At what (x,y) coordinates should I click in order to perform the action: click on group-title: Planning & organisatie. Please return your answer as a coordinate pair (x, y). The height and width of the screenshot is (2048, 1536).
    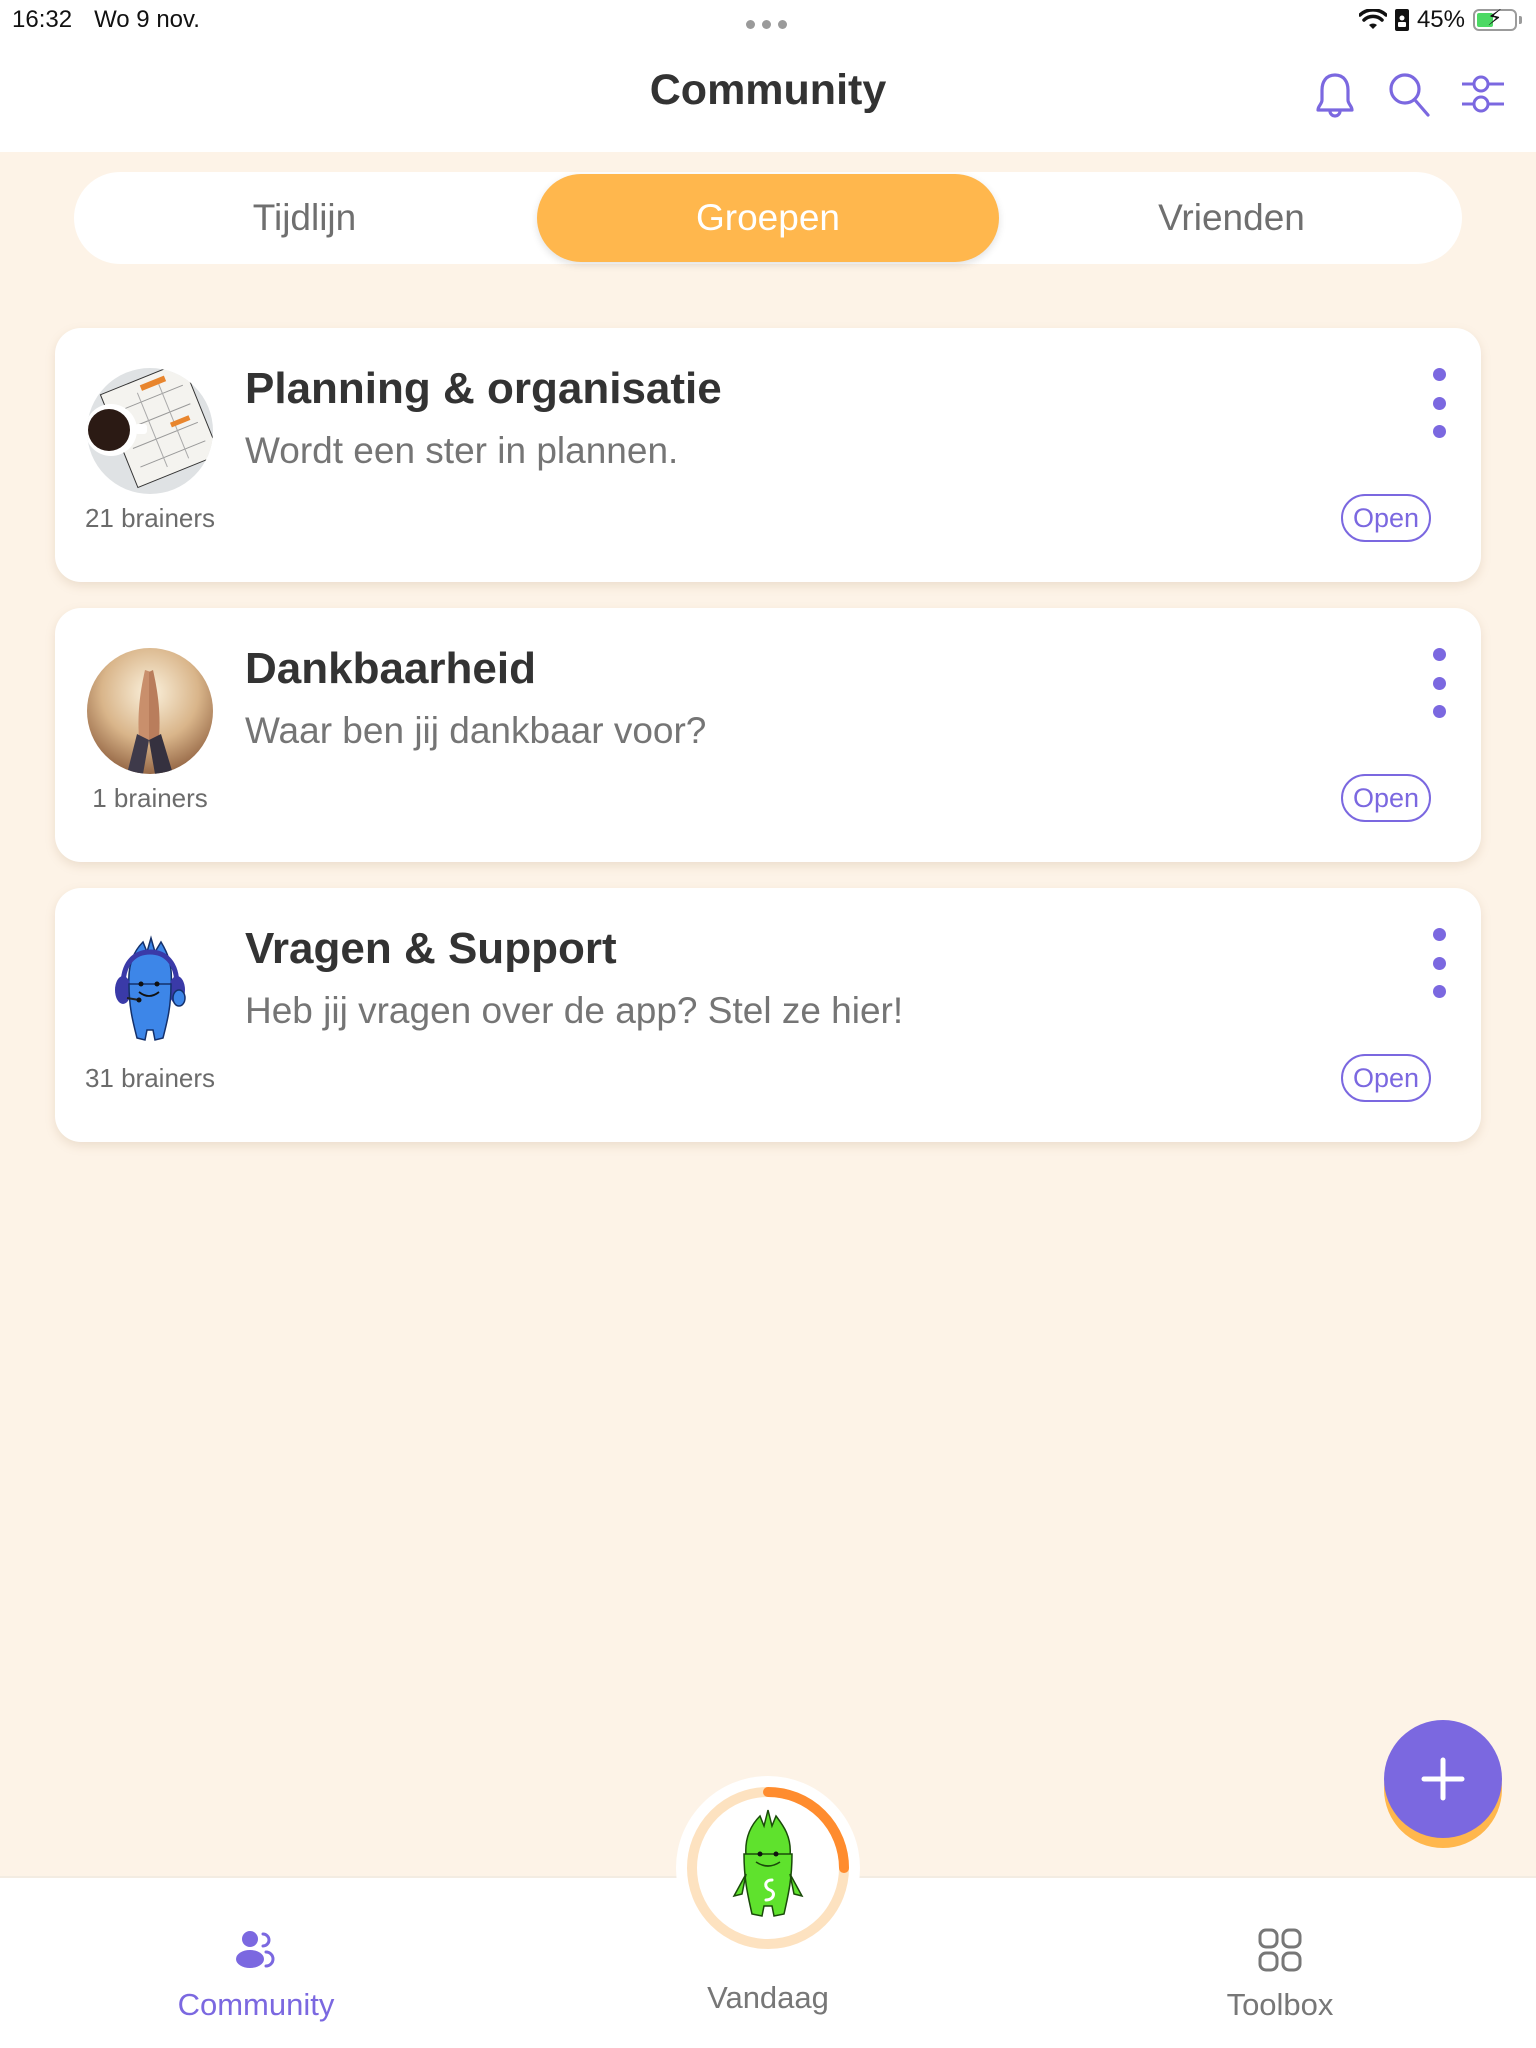
    Looking at the image, I should click on (483, 388).